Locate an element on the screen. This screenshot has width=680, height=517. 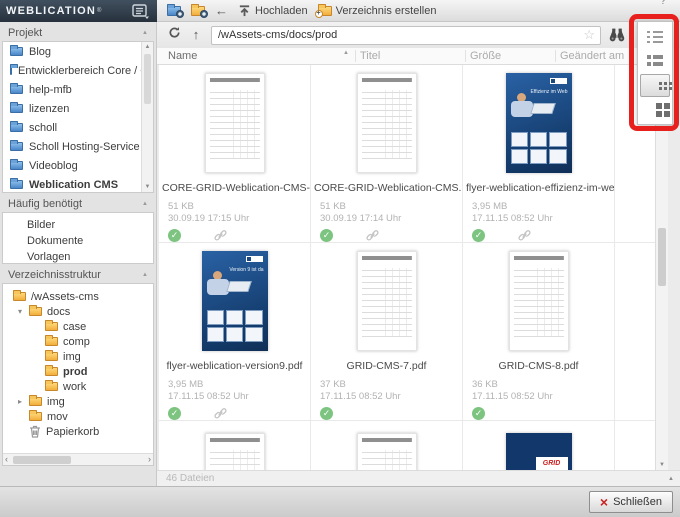
create-directory-button: + Verzeichnis erstellen is located at coordinates (375, 10).